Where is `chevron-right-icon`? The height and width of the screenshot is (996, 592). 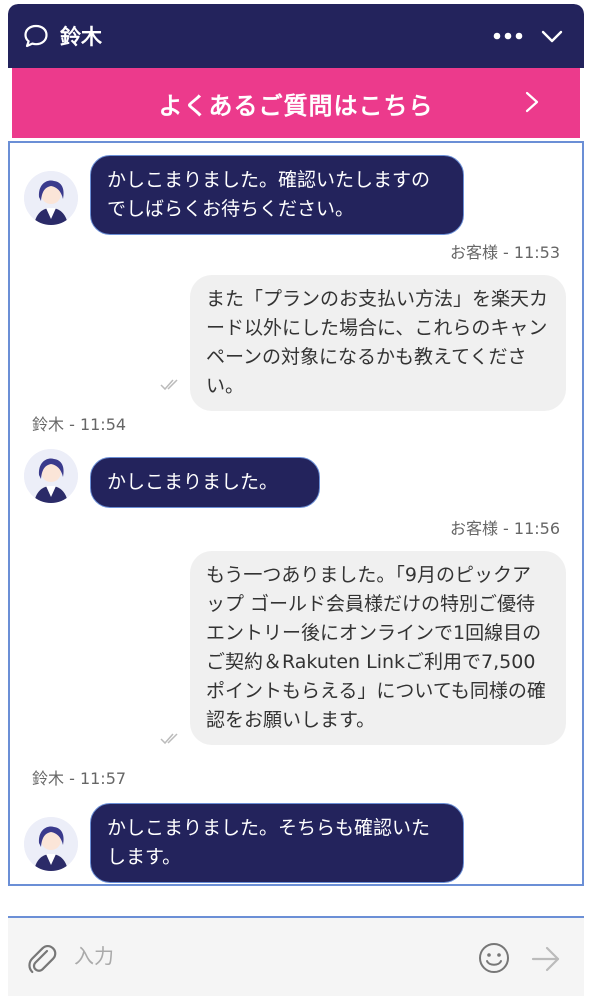 chevron-right-icon is located at coordinates (532, 102).